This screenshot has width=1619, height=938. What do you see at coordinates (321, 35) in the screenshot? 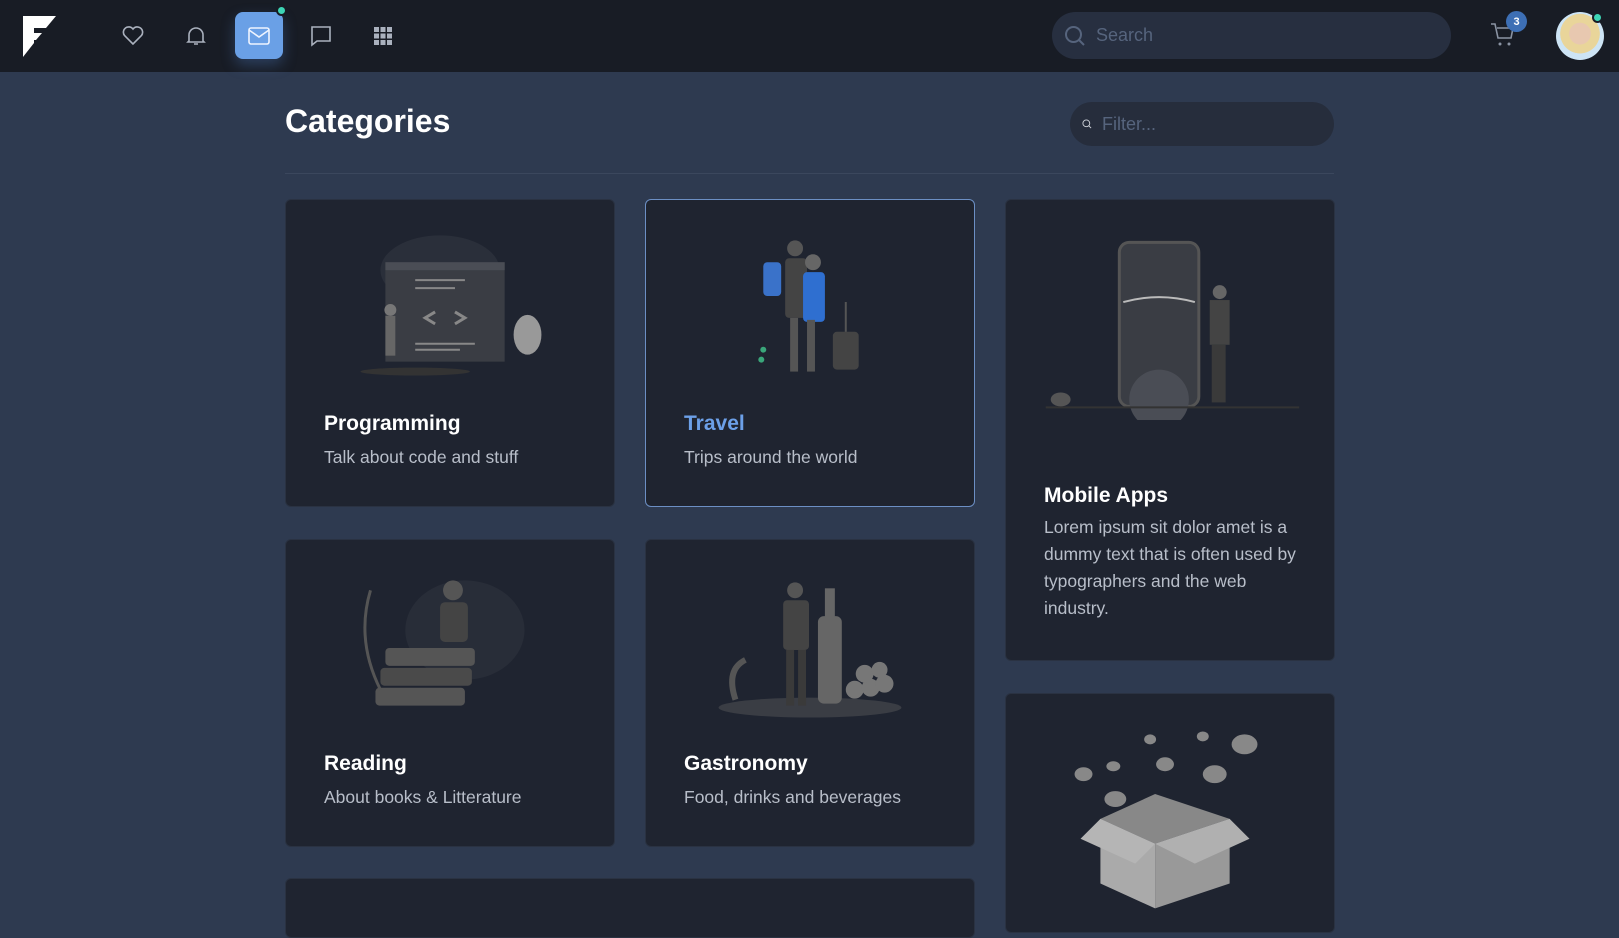
I see `chat-icon` at bounding box center [321, 35].